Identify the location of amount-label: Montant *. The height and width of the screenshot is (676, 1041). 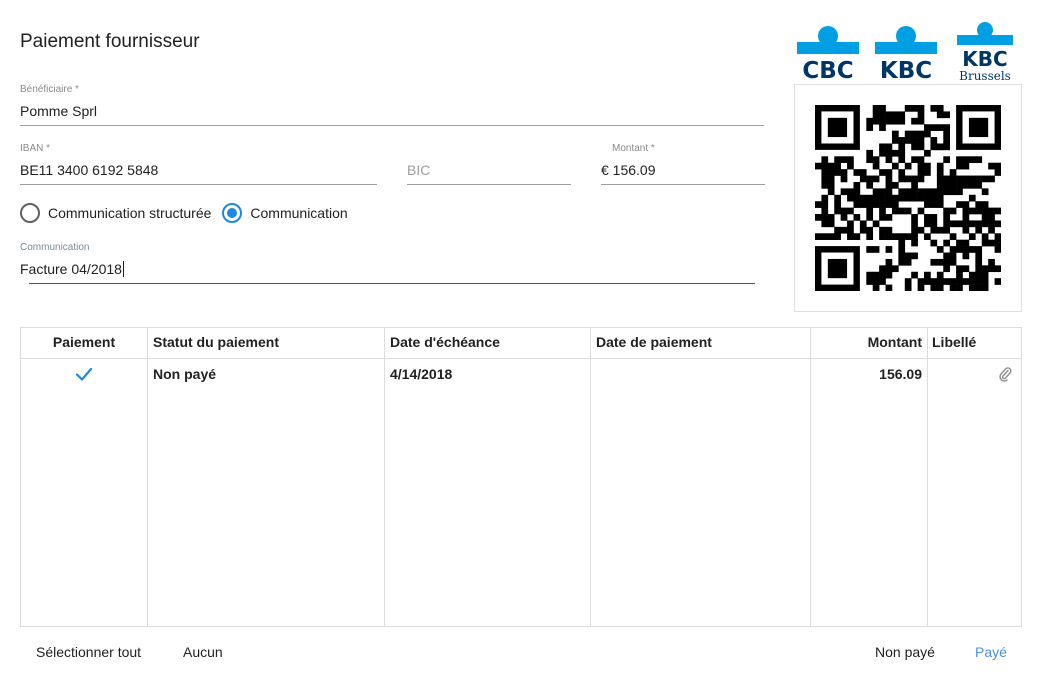
(633, 148).